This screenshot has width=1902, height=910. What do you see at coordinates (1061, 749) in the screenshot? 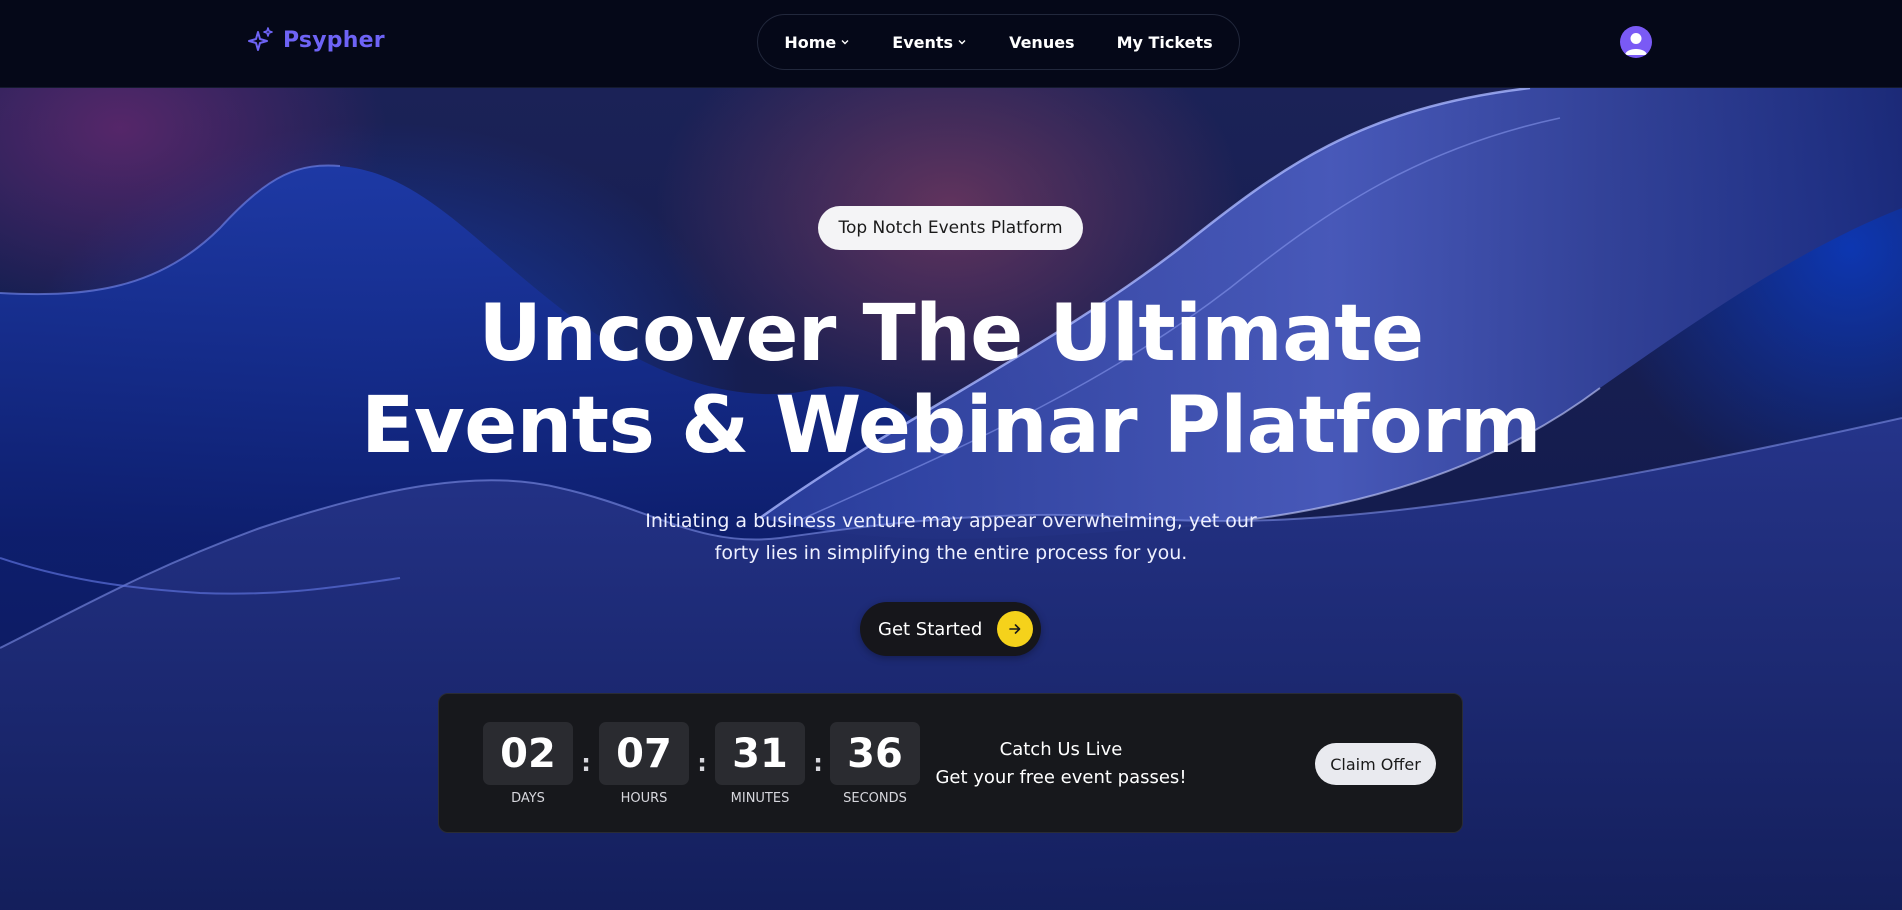
I see `promo-line-1: Catch Us Live` at bounding box center [1061, 749].